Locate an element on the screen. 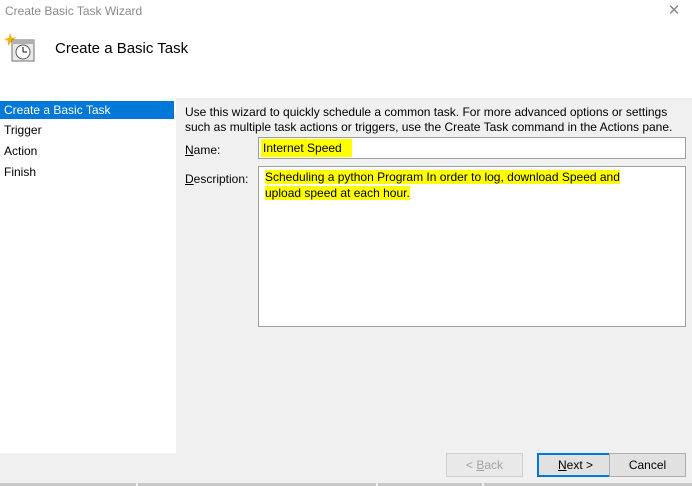 The height and width of the screenshot is (486, 692). step-action: Action is located at coordinates (87, 151).